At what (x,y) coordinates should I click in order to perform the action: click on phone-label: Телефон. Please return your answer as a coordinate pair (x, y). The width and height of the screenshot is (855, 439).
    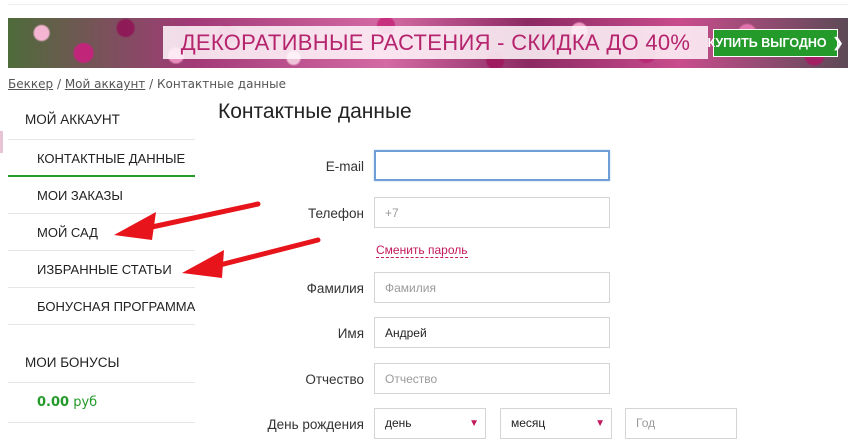
    Looking at the image, I should click on (335, 213).